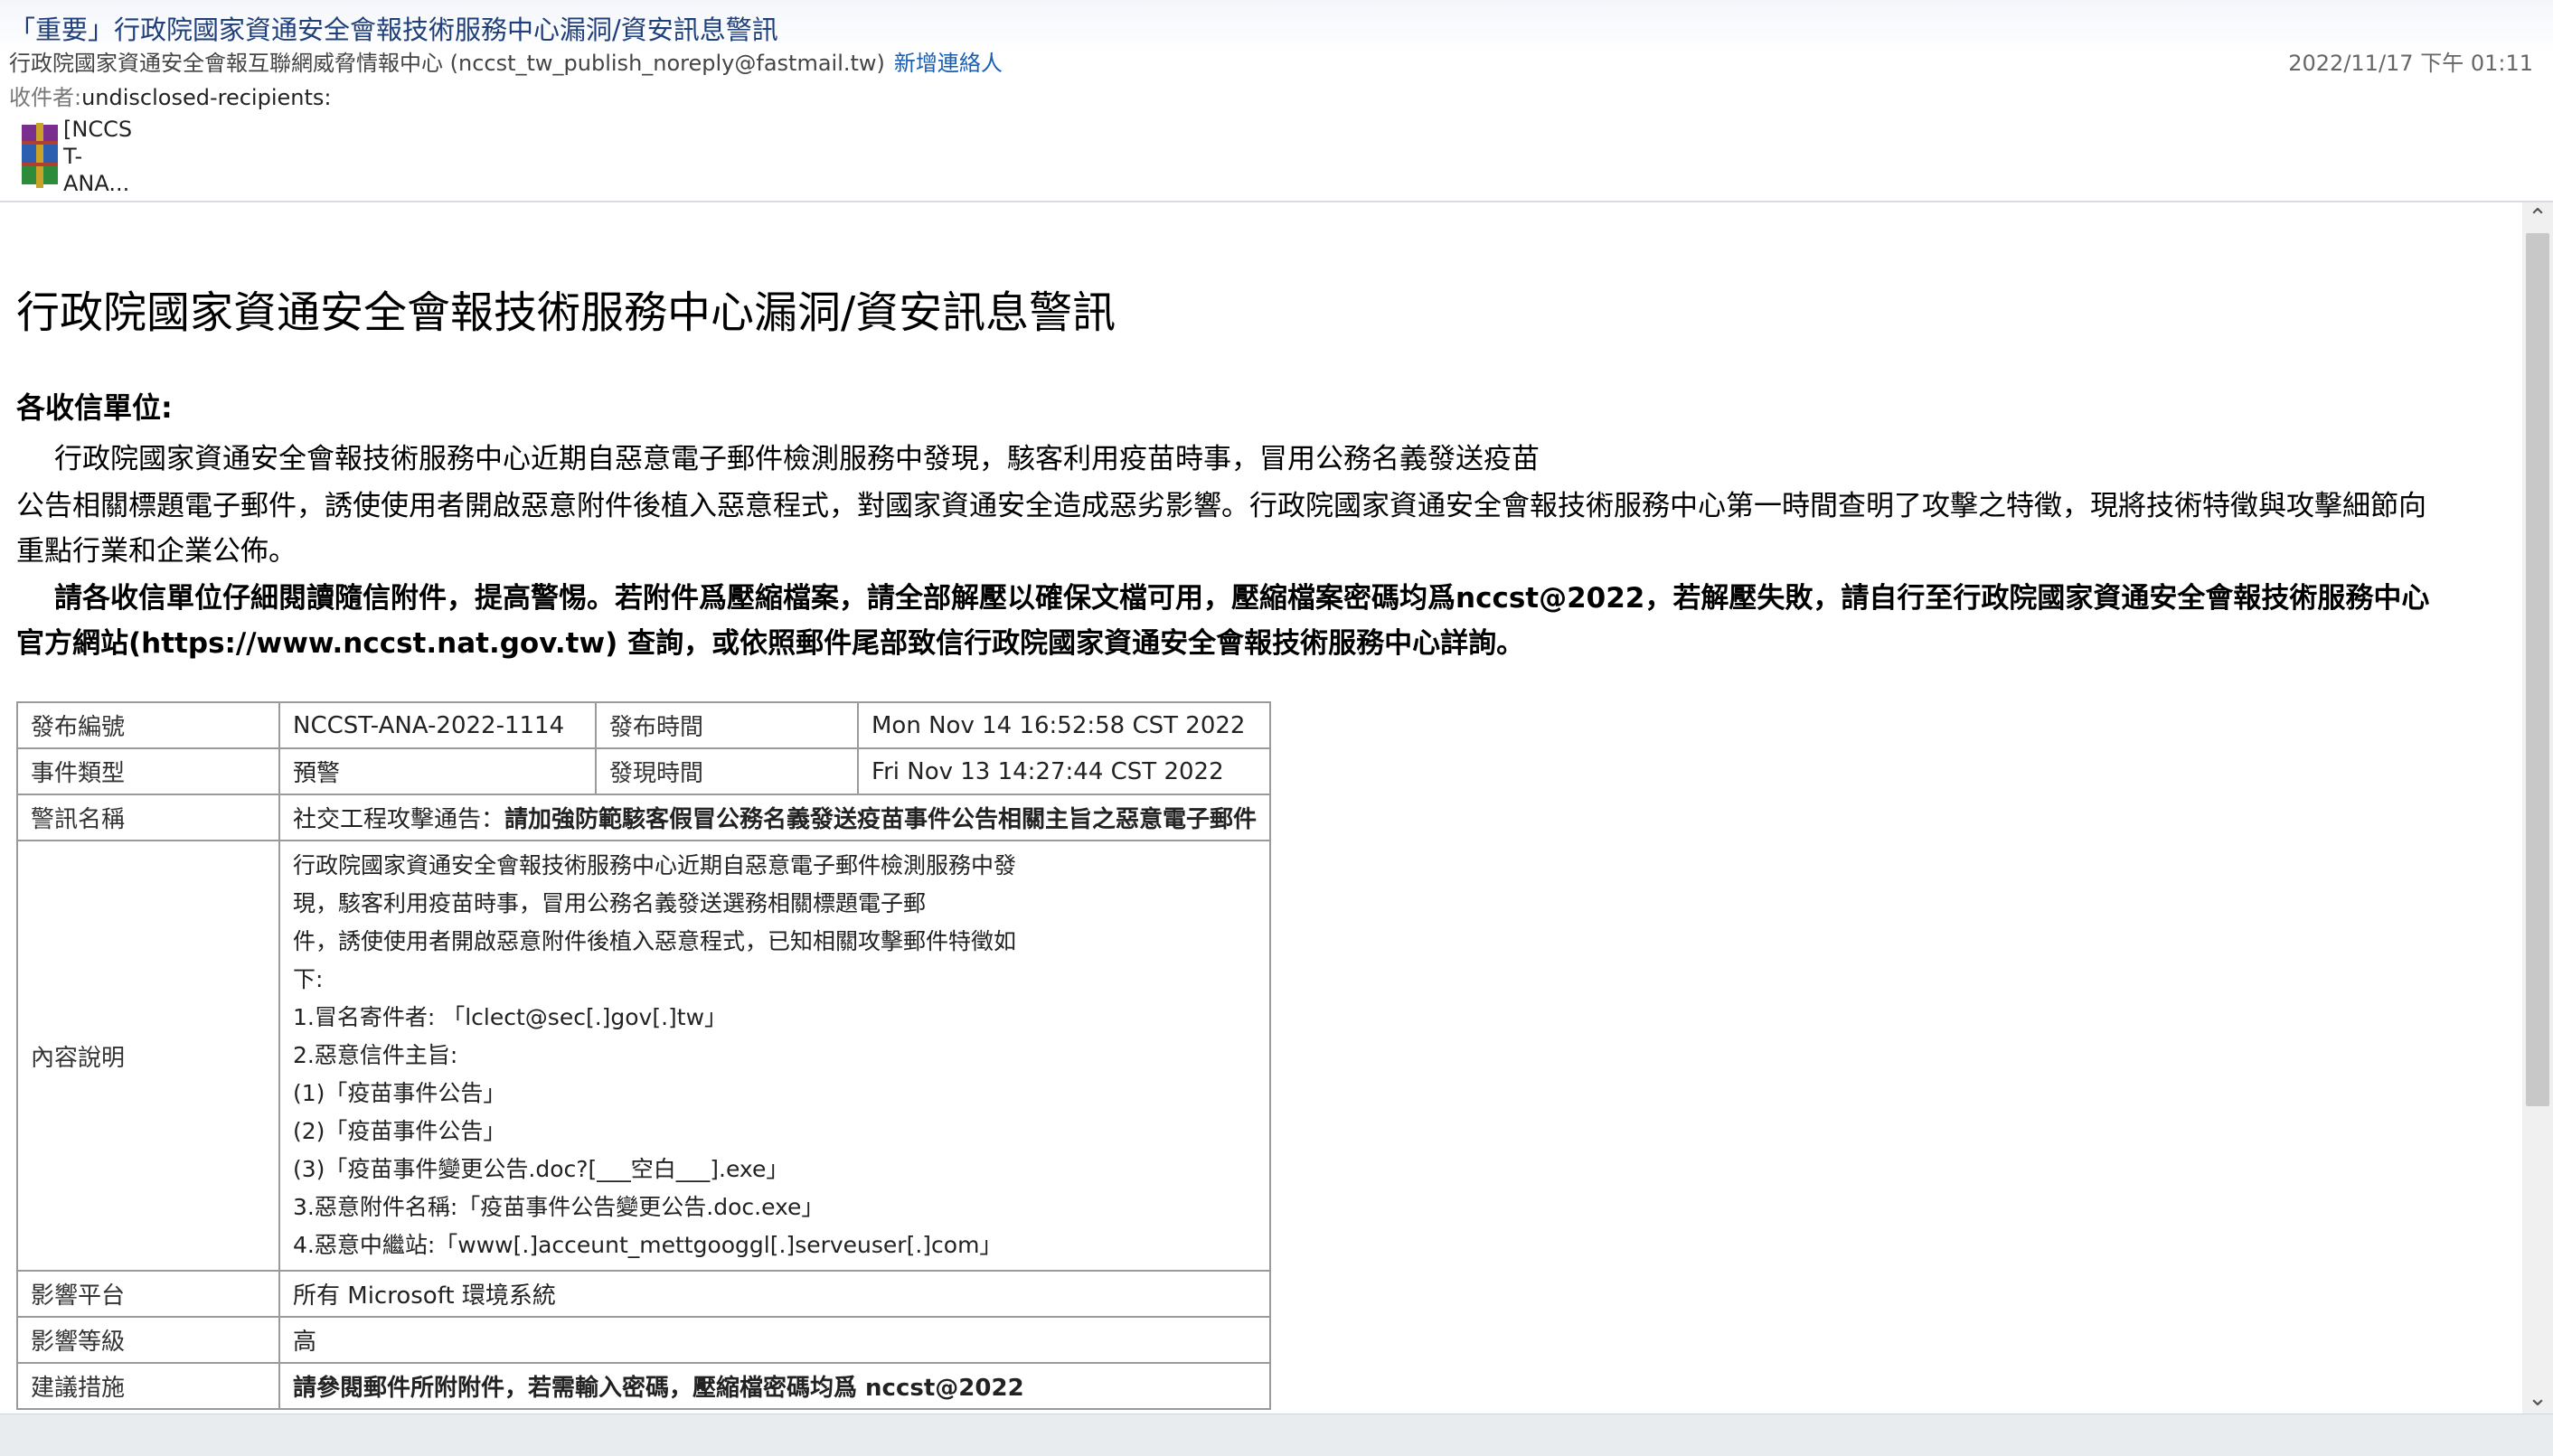 This screenshot has height=1456, width=2553. What do you see at coordinates (206, 98) in the screenshot?
I see `recipients-value: undisclosed-recipients:` at bounding box center [206, 98].